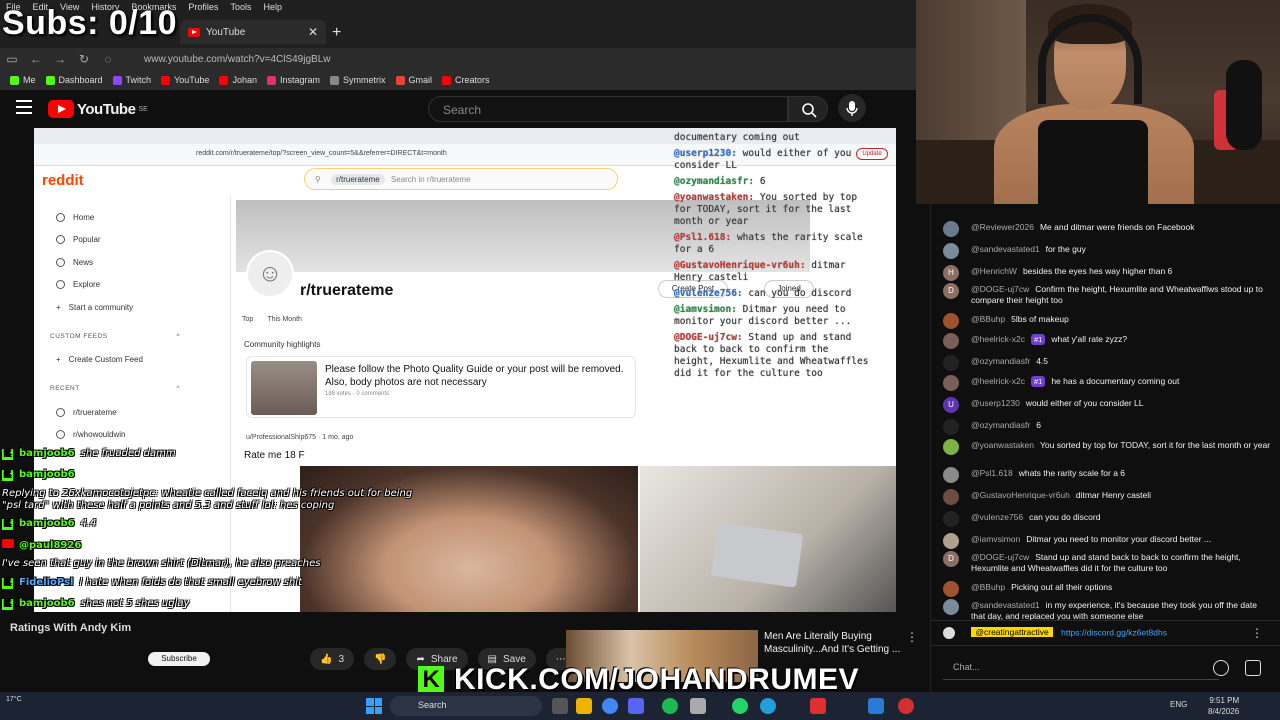 This screenshot has width=1280, height=720. What do you see at coordinates (185, 80) in the screenshot?
I see `bookmark-item: YouTube` at bounding box center [185, 80].